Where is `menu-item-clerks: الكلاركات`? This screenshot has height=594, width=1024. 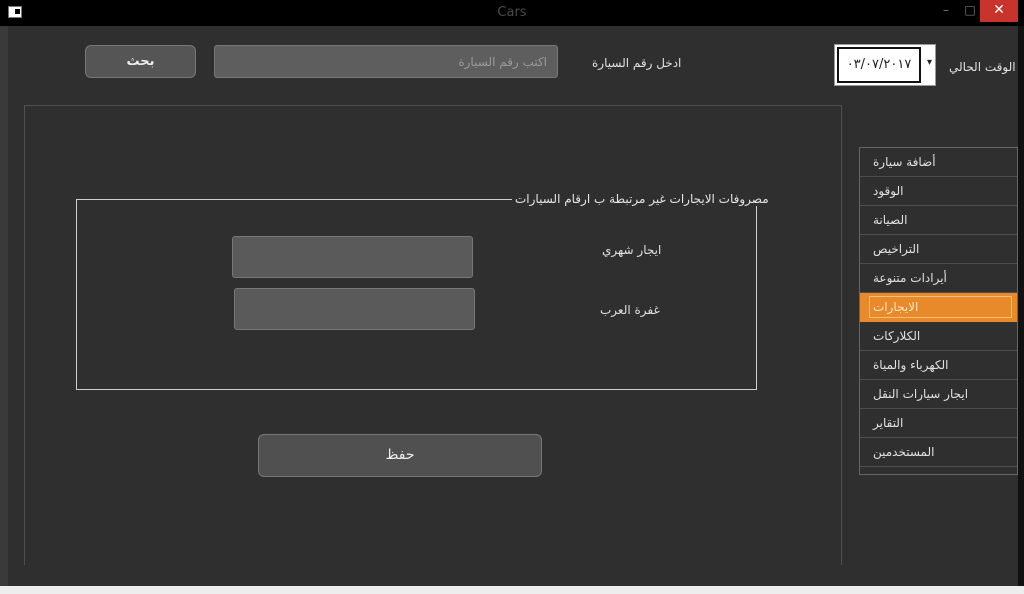
menu-item-clerks: الكلاركات is located at coordinates (938, 336).